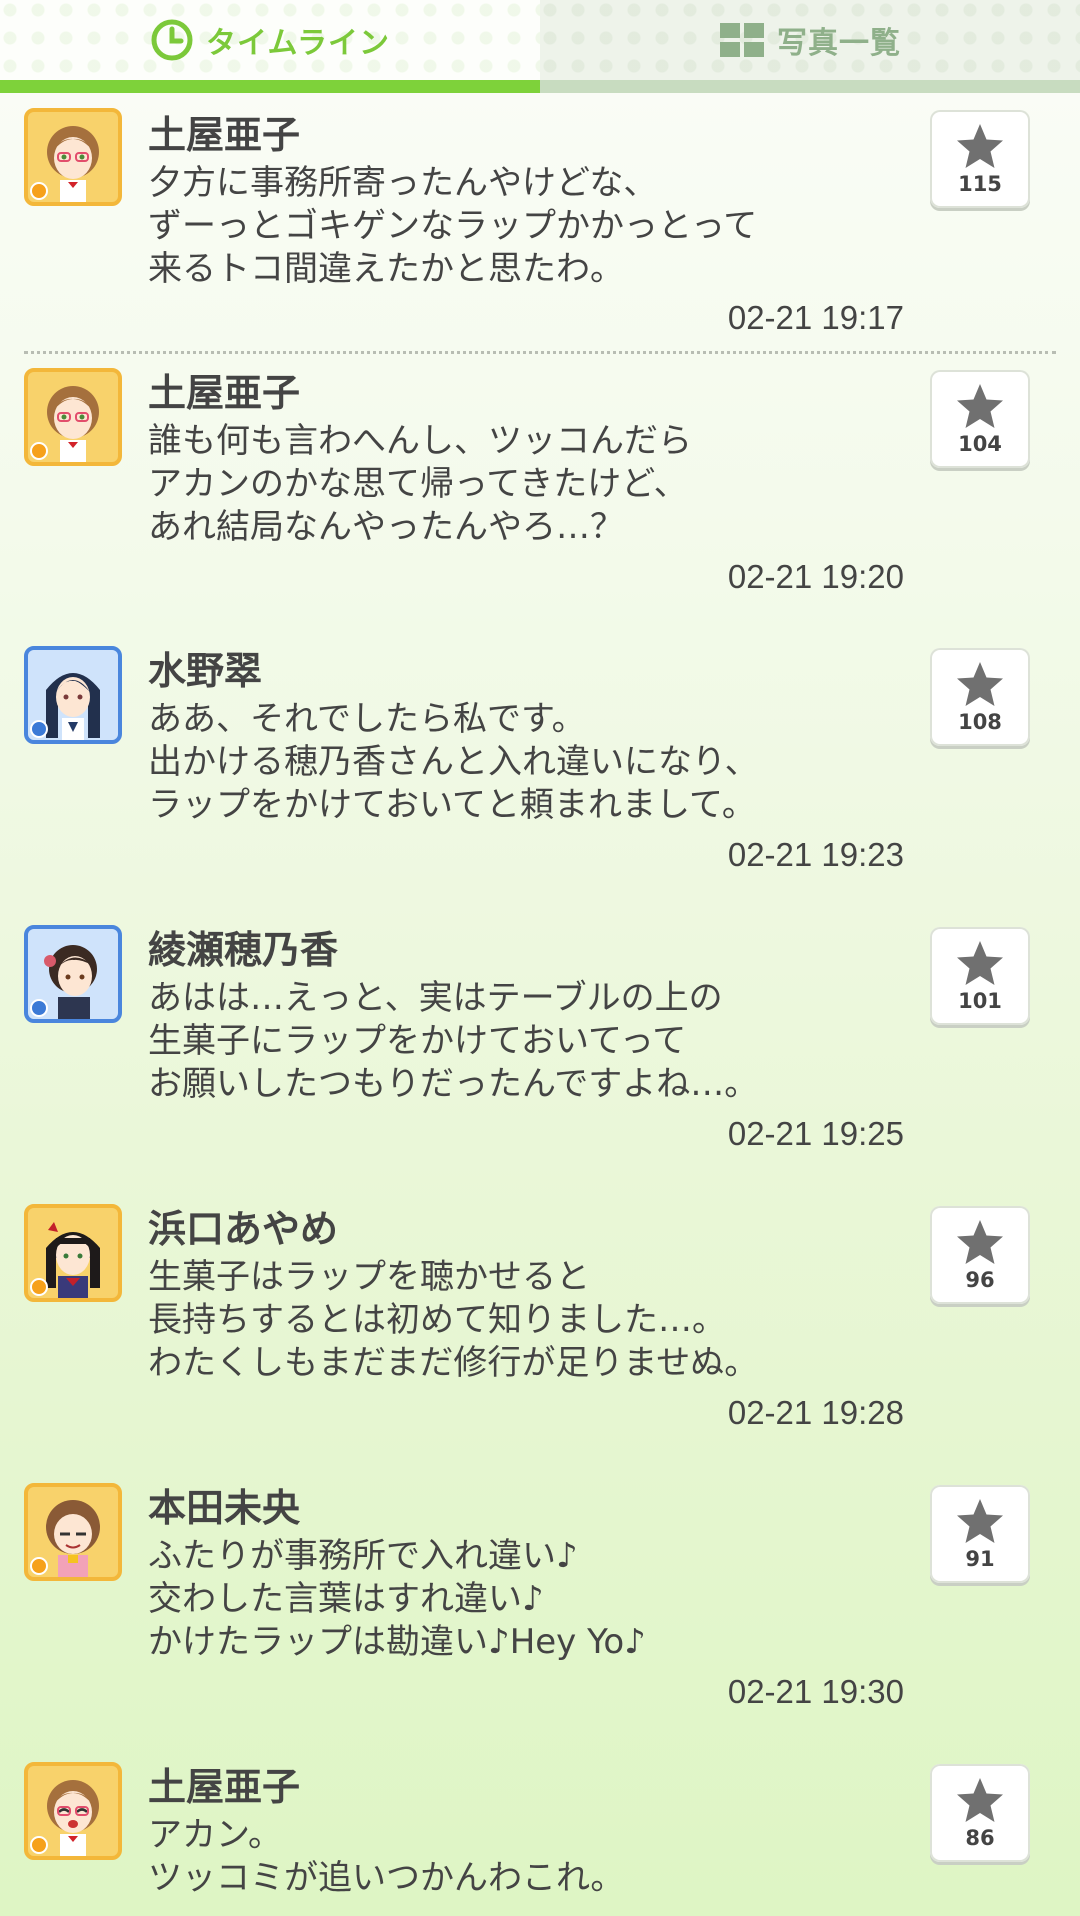  I want to click on tab-active-indicator, so click(270, 86).